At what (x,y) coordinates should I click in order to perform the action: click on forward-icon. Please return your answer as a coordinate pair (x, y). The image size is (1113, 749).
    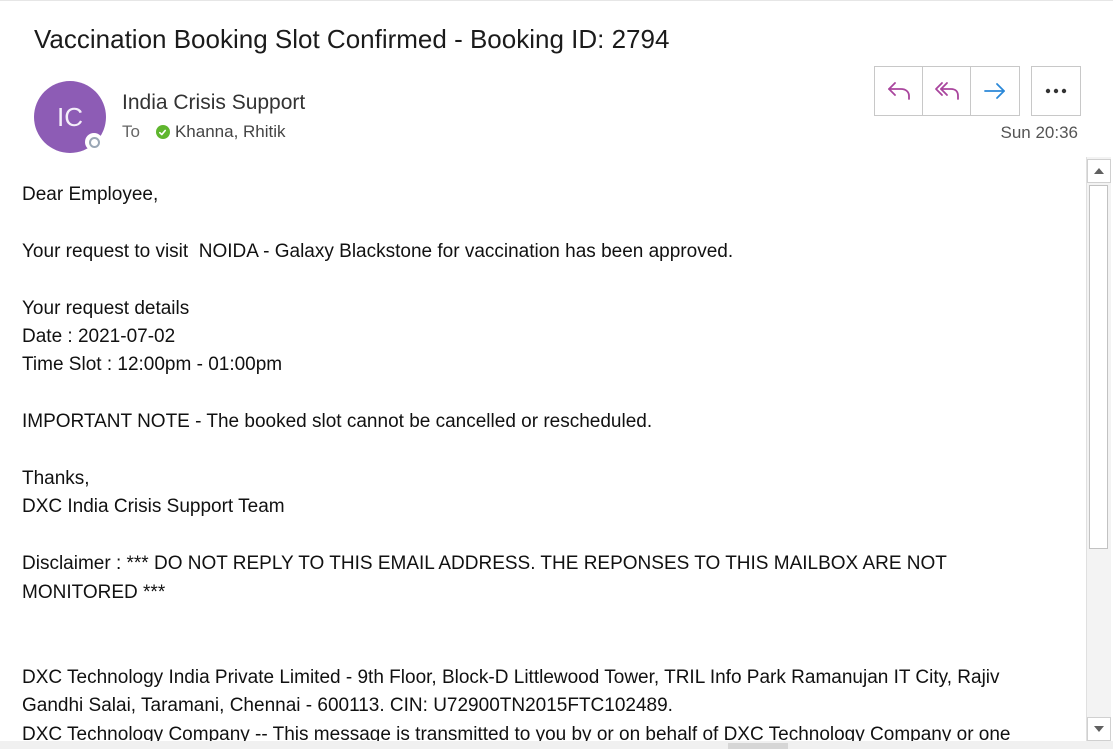
    Looking at the image, I should click on (994, 91).